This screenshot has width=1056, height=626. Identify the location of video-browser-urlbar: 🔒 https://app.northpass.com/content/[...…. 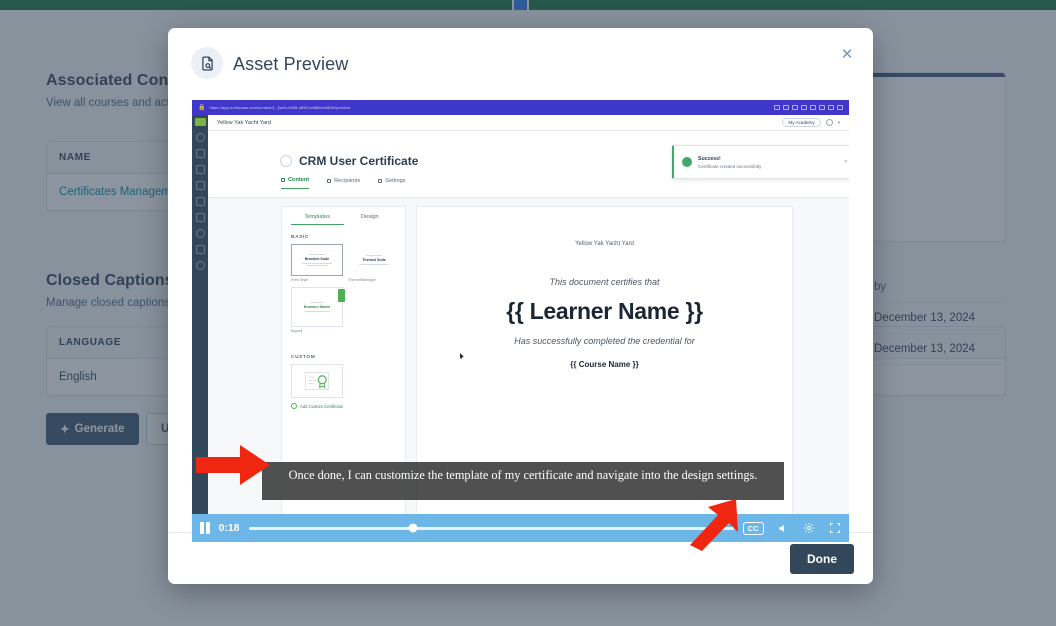
(520, 107).